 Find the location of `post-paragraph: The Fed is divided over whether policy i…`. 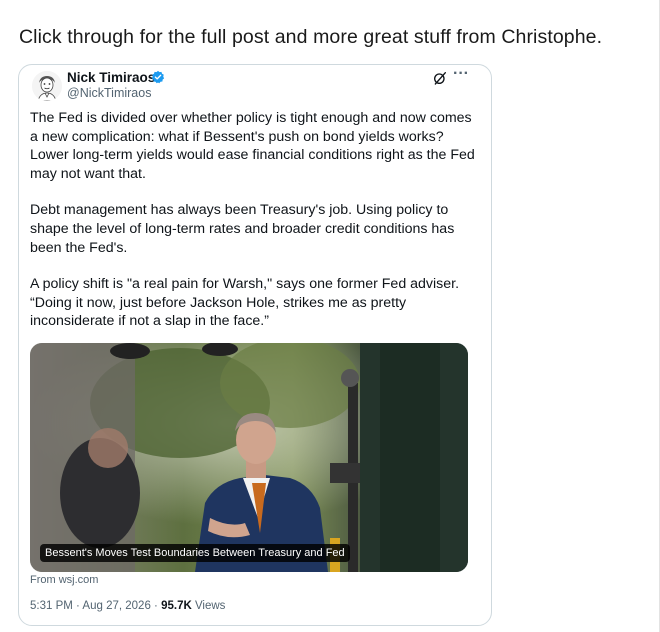

post-paragraph: The Fed is divided over whether policy i… is located at coordinates (252, 146).